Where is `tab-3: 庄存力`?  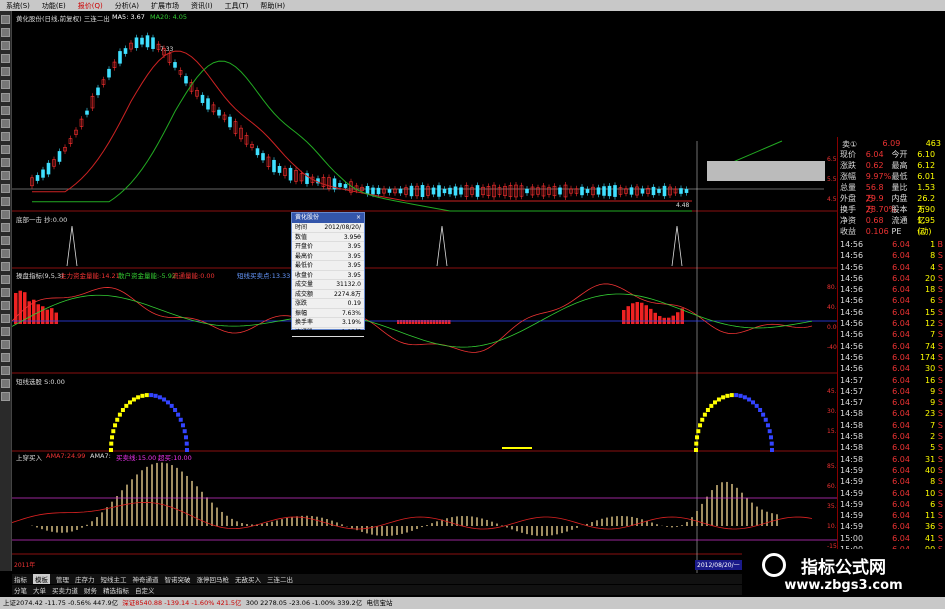 tab-3: 庄存力 is located at coordinates (85, 579).